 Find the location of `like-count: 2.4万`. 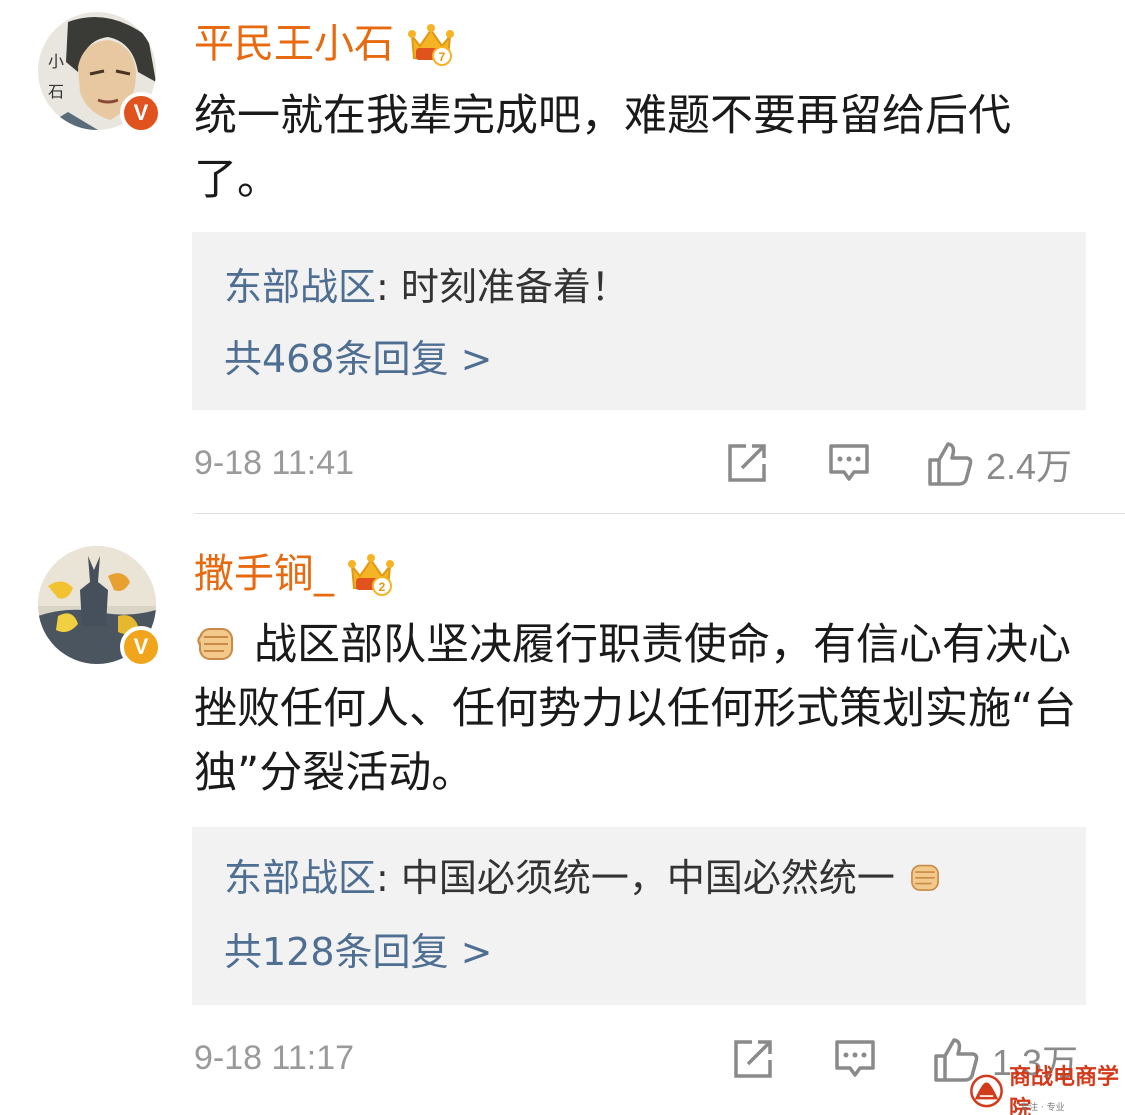

like-count: 2.4万 is located at coordinates (1029, 466).